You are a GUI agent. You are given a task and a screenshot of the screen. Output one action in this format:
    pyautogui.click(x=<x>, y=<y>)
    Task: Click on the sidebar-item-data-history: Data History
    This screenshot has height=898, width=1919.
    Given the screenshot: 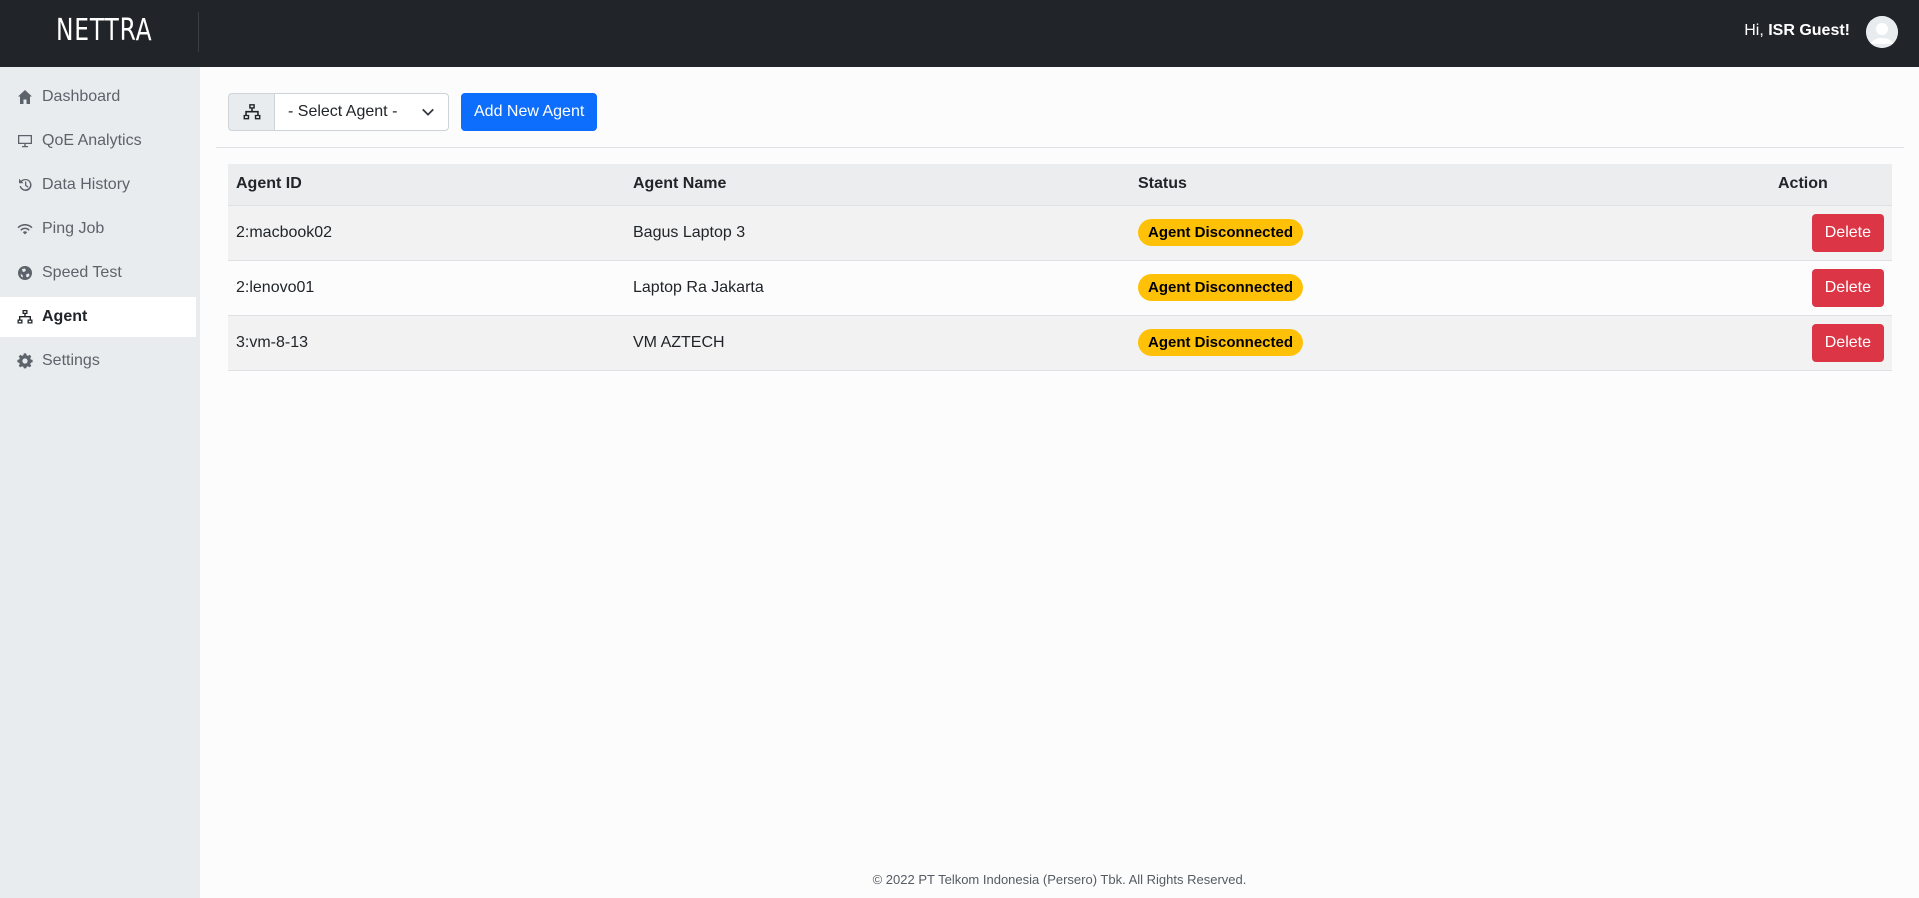 What is the action you would take?
    pyautogui.click(x=98, y=185)
    